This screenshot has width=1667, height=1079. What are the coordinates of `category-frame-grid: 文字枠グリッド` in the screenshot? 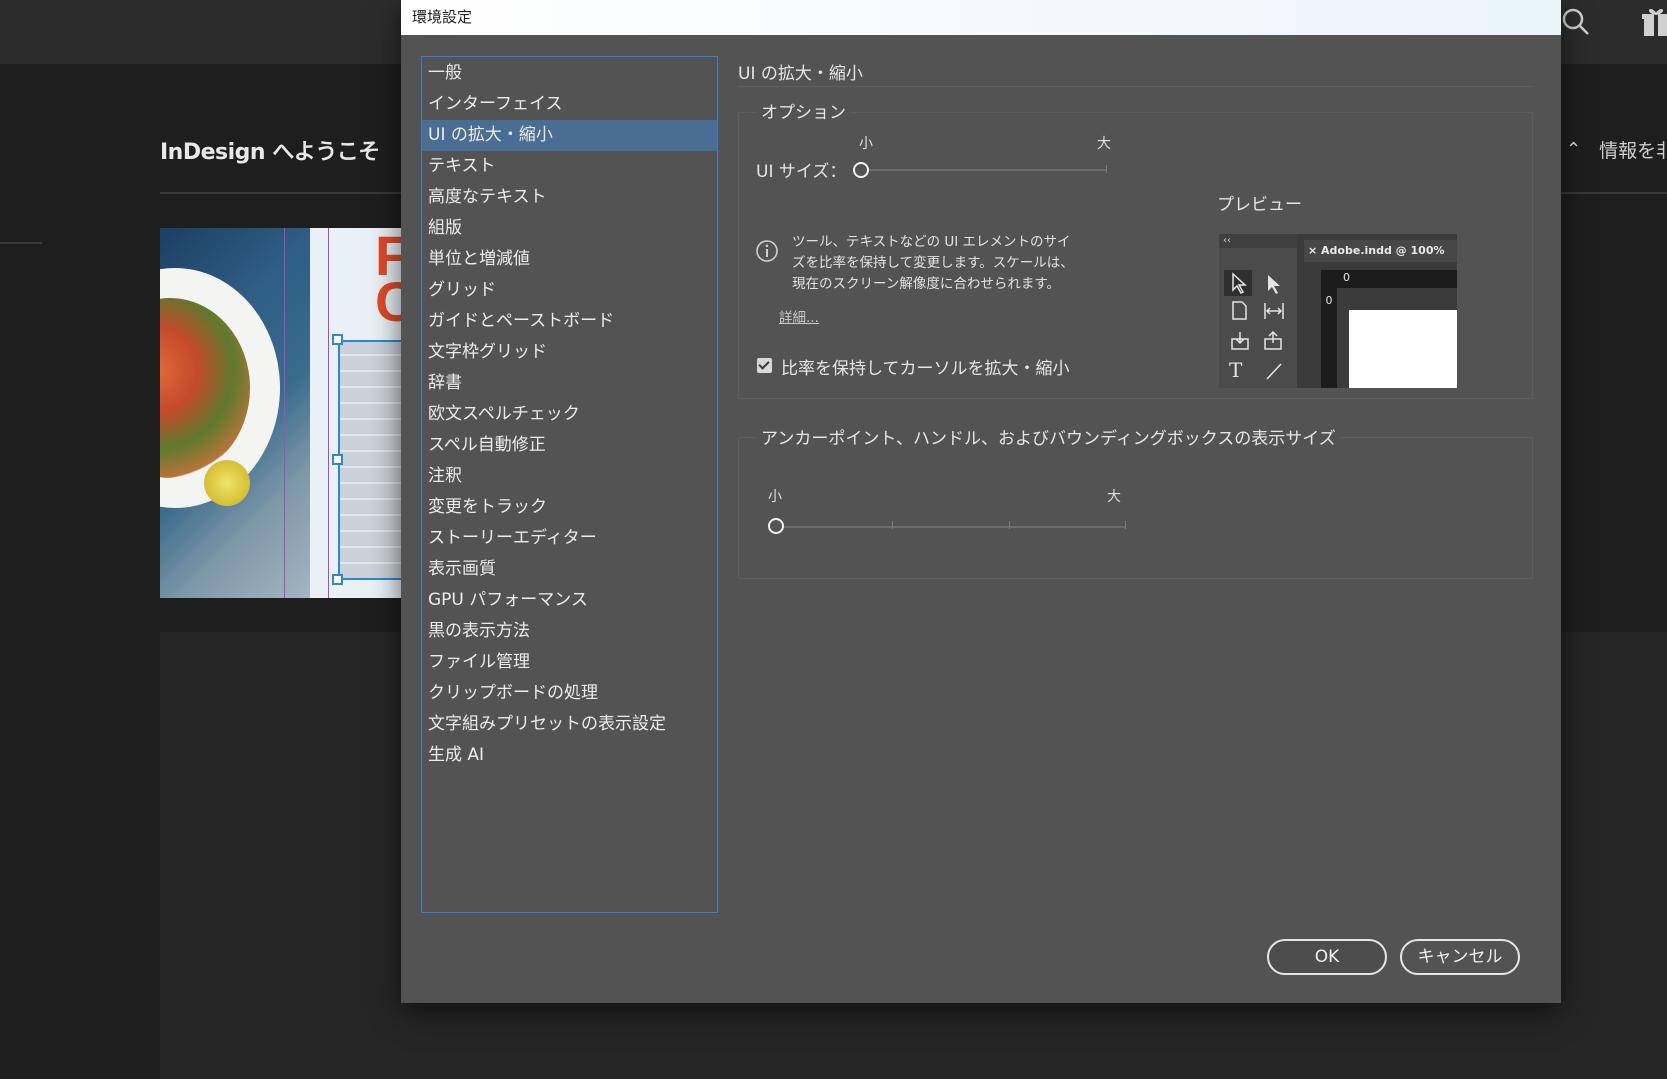 It's located at (569, 352).